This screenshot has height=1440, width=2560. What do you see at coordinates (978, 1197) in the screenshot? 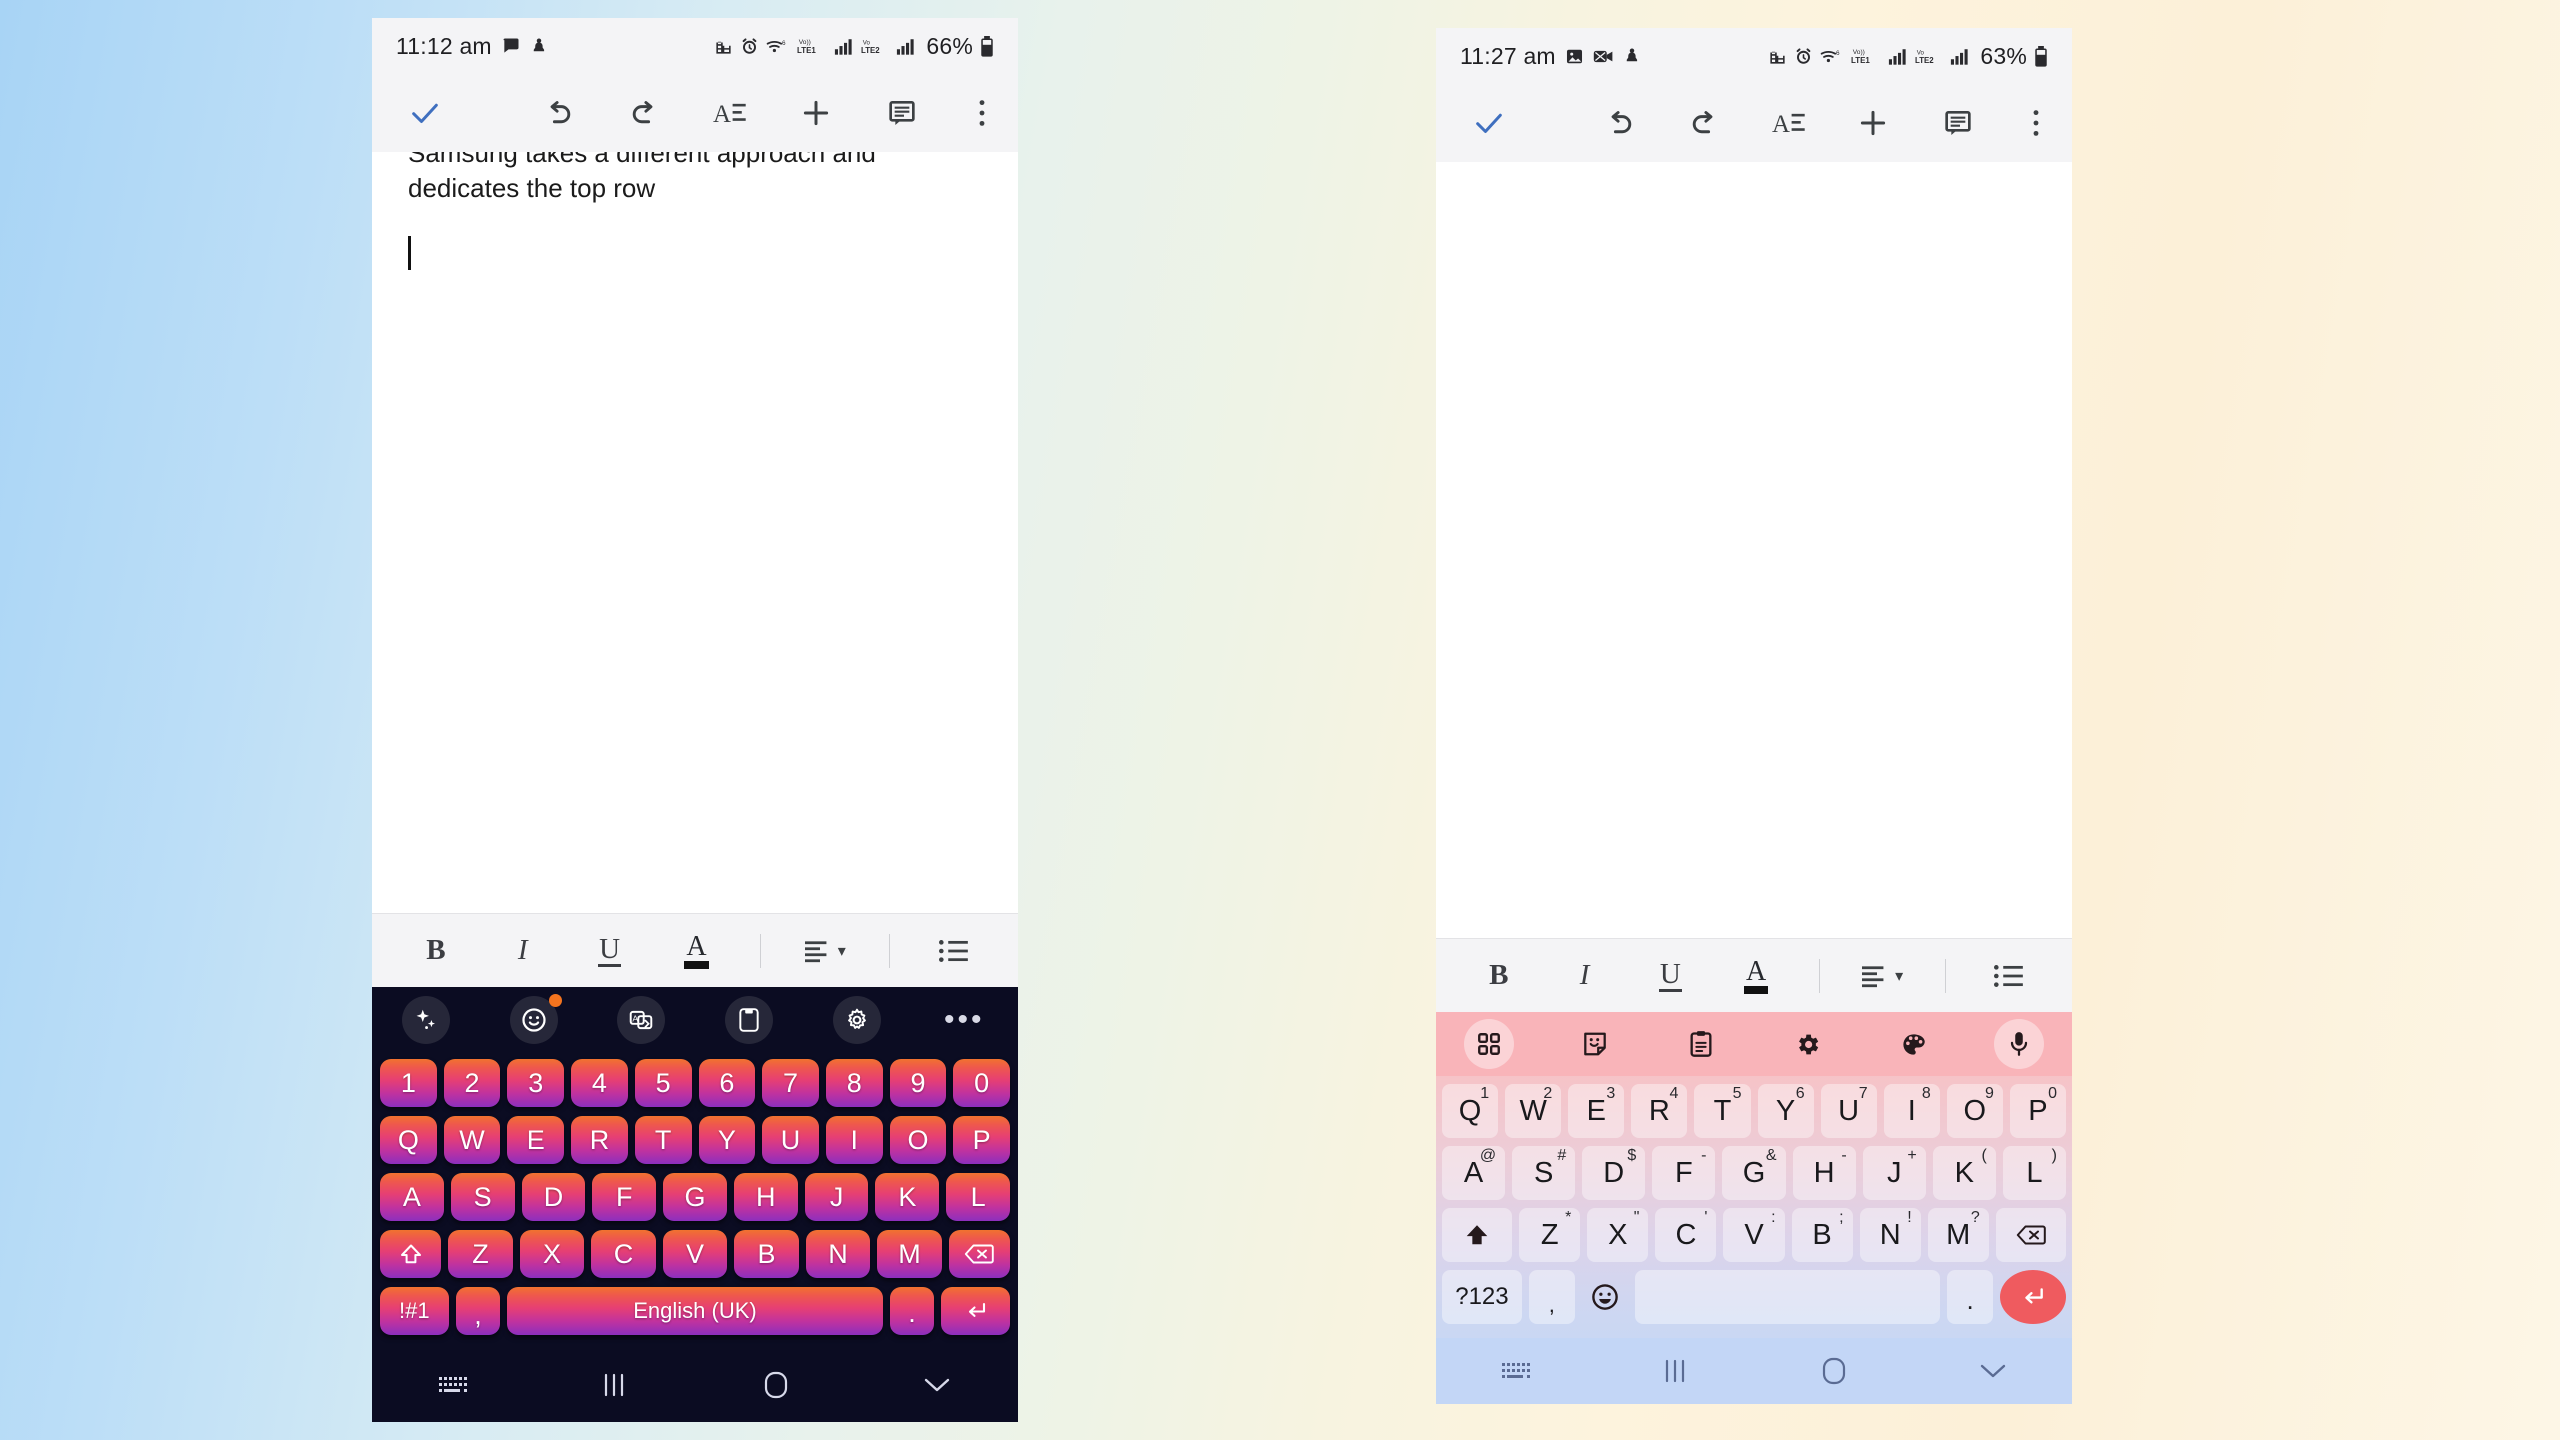
I see `key-L: L` at bounding box center [978, 1197].